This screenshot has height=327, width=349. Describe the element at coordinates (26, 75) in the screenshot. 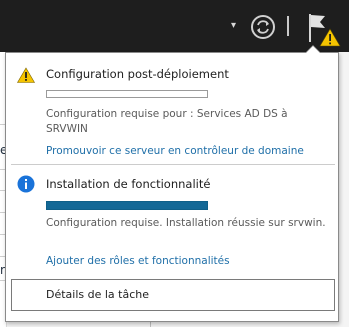

I see `warning-icon` at that location.